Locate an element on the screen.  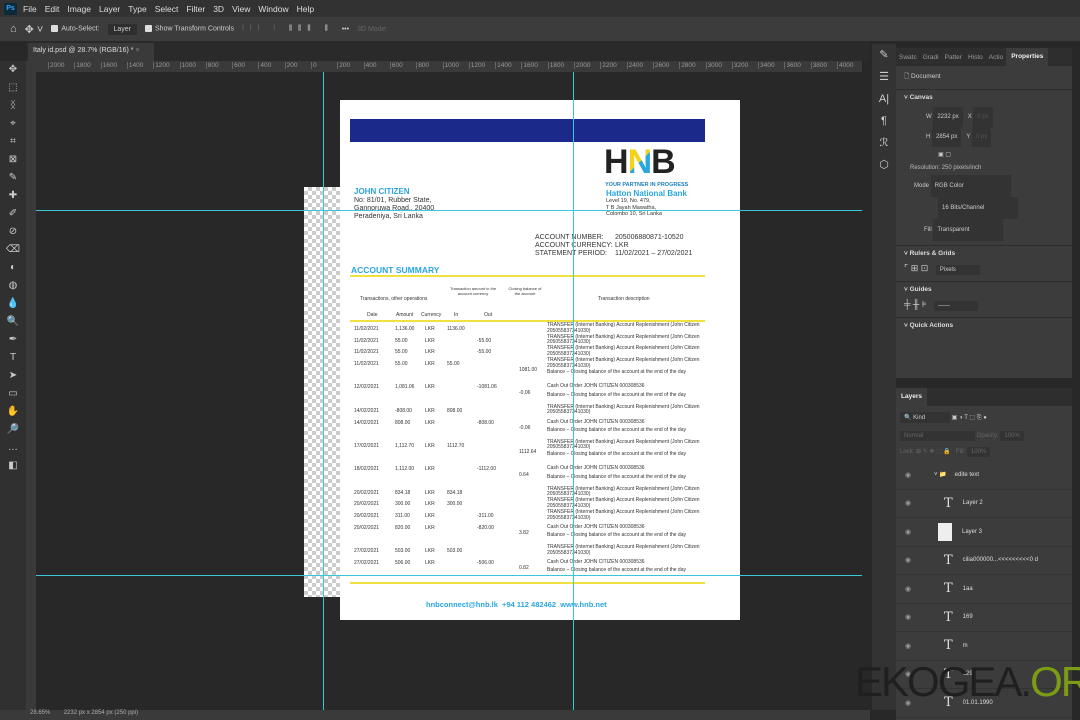
tab-gradi: Gradi is located at coordinates (931, 57).